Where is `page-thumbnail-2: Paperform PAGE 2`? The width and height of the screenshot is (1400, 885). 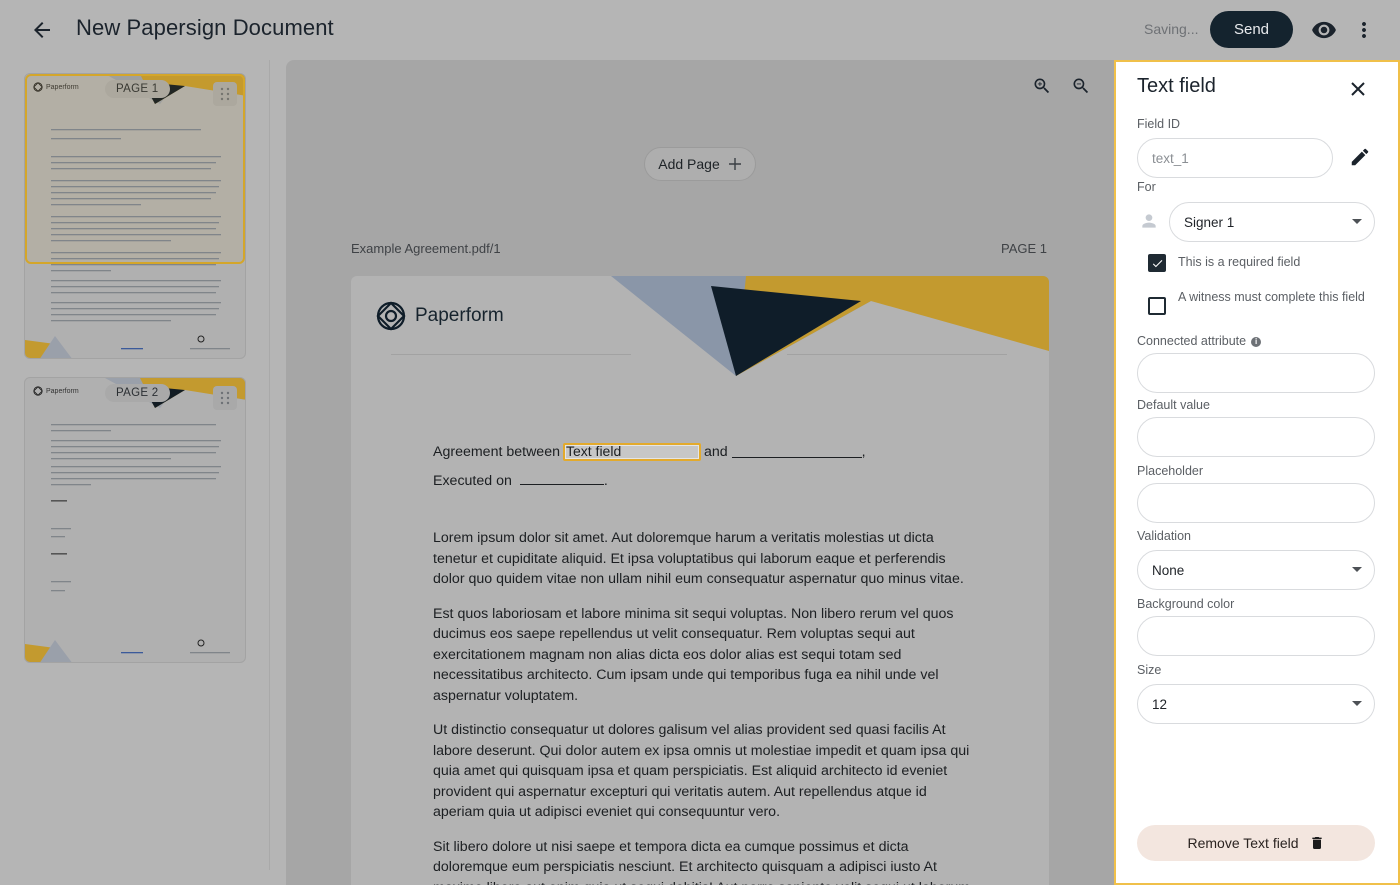
page-thumbnail-2: Paperform PAGE 2 is located at coordinates (135, 520).